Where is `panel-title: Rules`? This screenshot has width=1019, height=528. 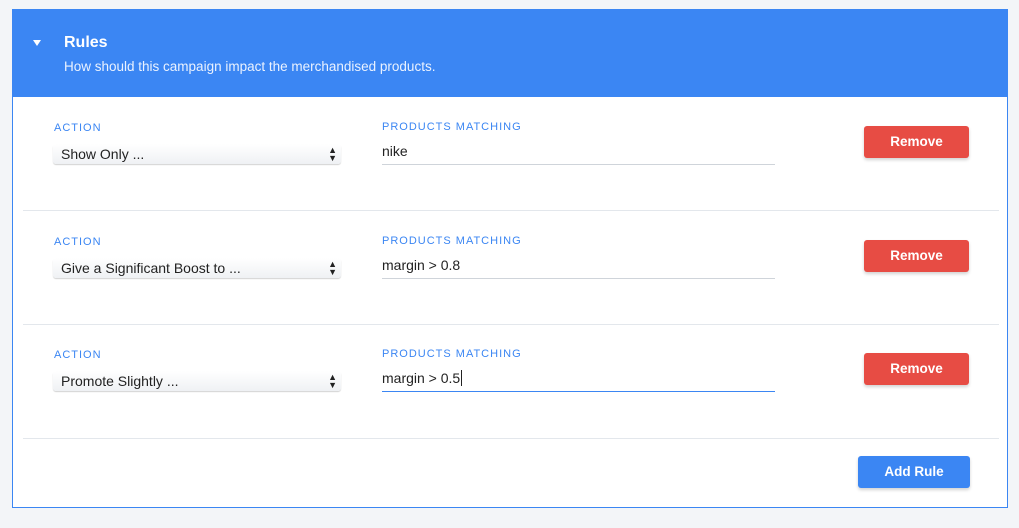
panel-title: Rules is located at coordinates (86, 42).